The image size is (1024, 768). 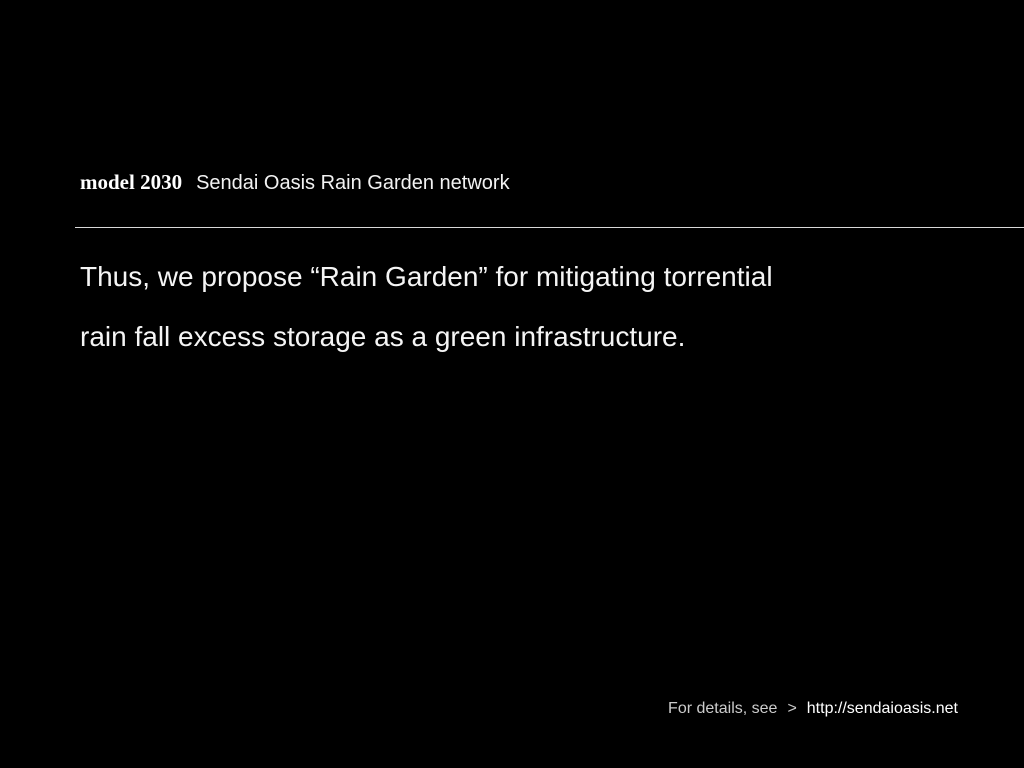 I want to click on slide-subtitle: Sendai Oasis Rain Garden network, so click(x=353, y=183).